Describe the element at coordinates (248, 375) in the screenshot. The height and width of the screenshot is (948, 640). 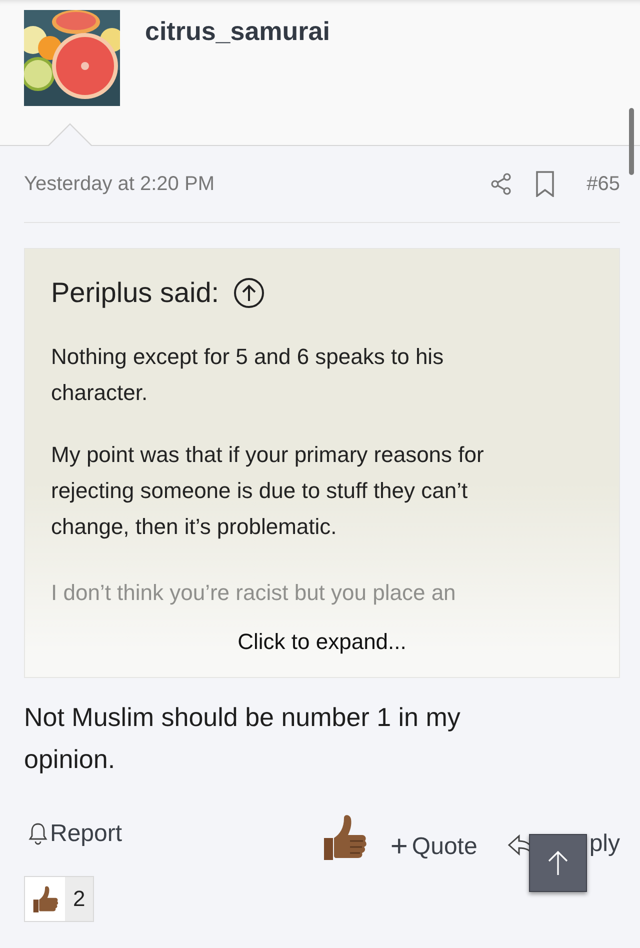
I see `quote-text: Nothing except for 5 and 6 speaks to his character.` at that location.